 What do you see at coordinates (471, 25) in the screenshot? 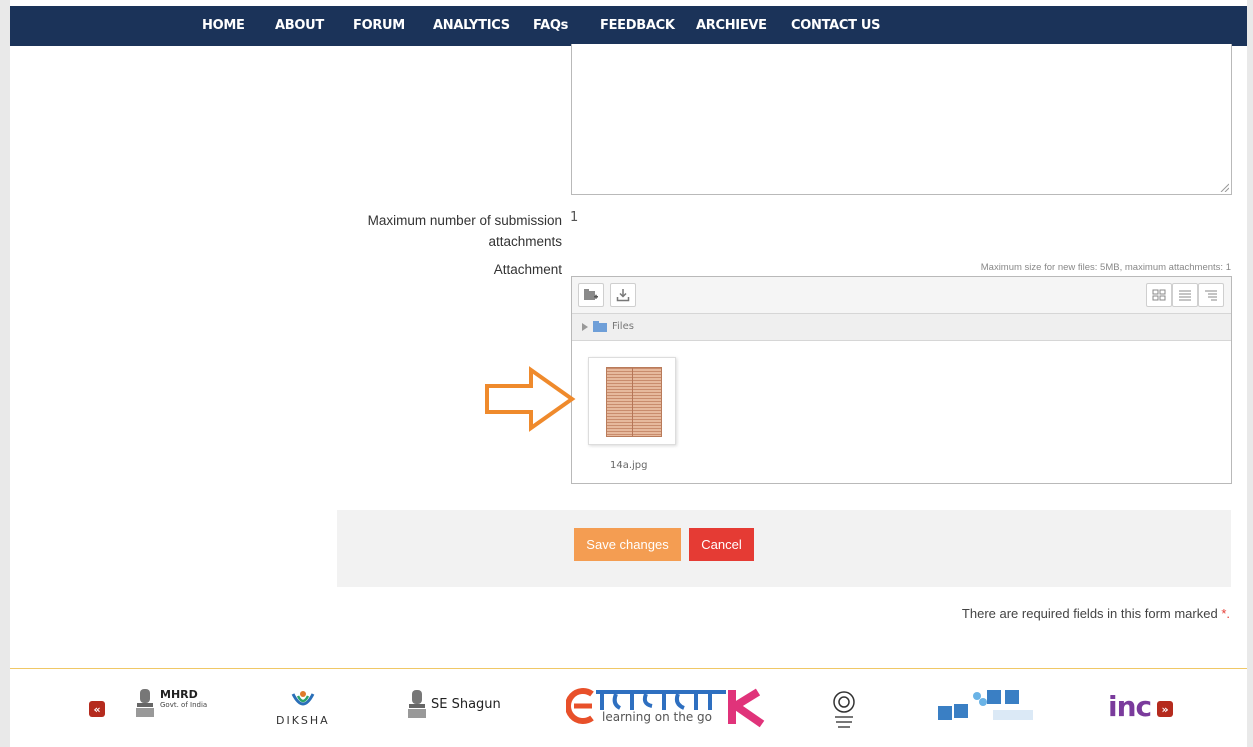
I see `nav-analytics: ANALYTICS` at bounding box center [471, 25].